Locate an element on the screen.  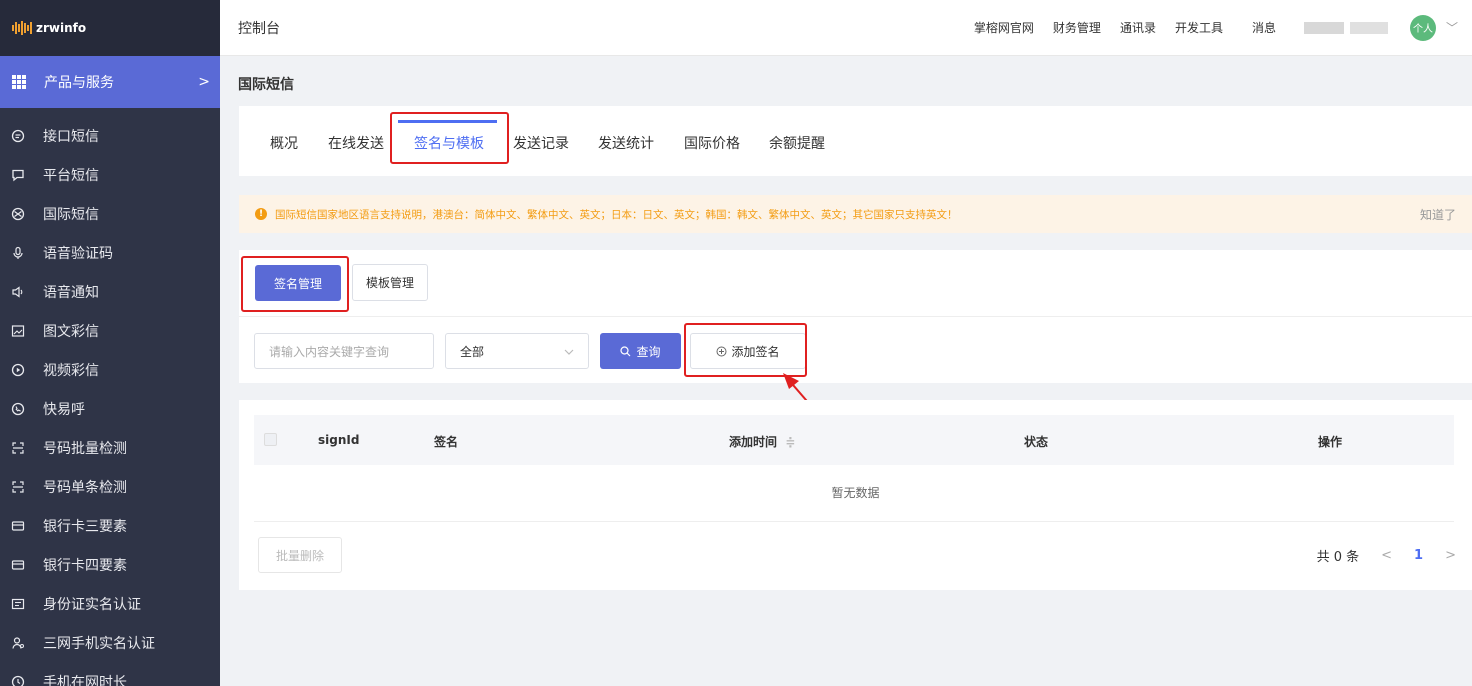
card-icon is located at coordinates (18, 526).